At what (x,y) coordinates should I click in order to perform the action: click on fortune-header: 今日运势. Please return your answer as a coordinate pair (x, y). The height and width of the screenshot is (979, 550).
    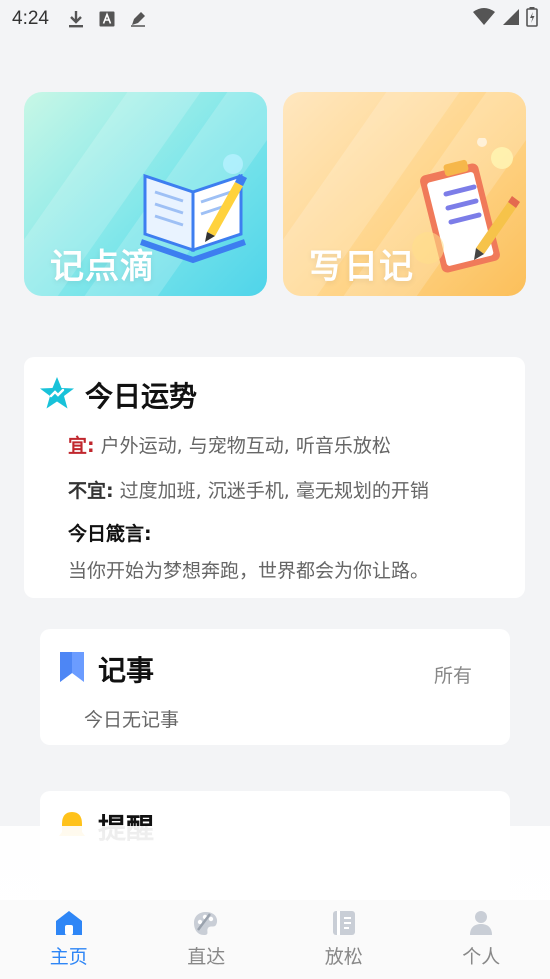
    Looking at the image, I should click on (118, 395).